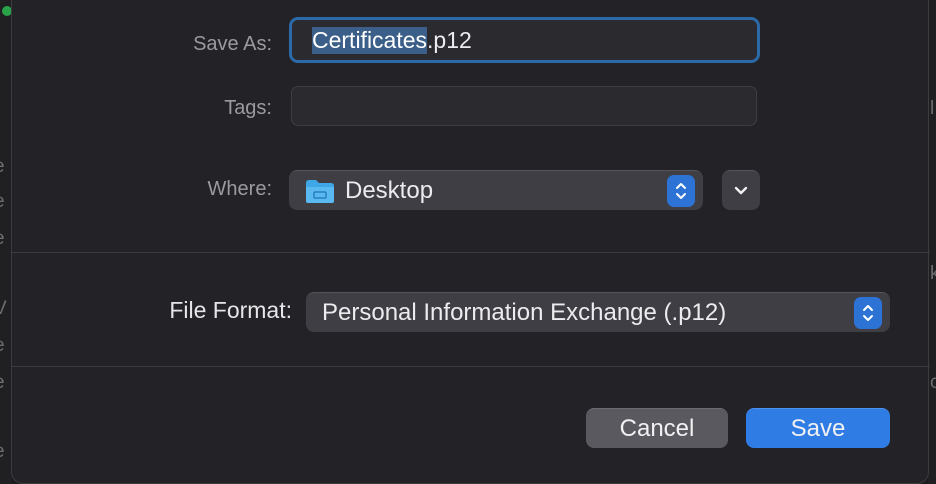 The width and height of the screenshot is (936, 484). What do you see at coordinates (496, 190) in the screenshot?
I see `where-popup: Desktop` at bounding box center [496, 190].